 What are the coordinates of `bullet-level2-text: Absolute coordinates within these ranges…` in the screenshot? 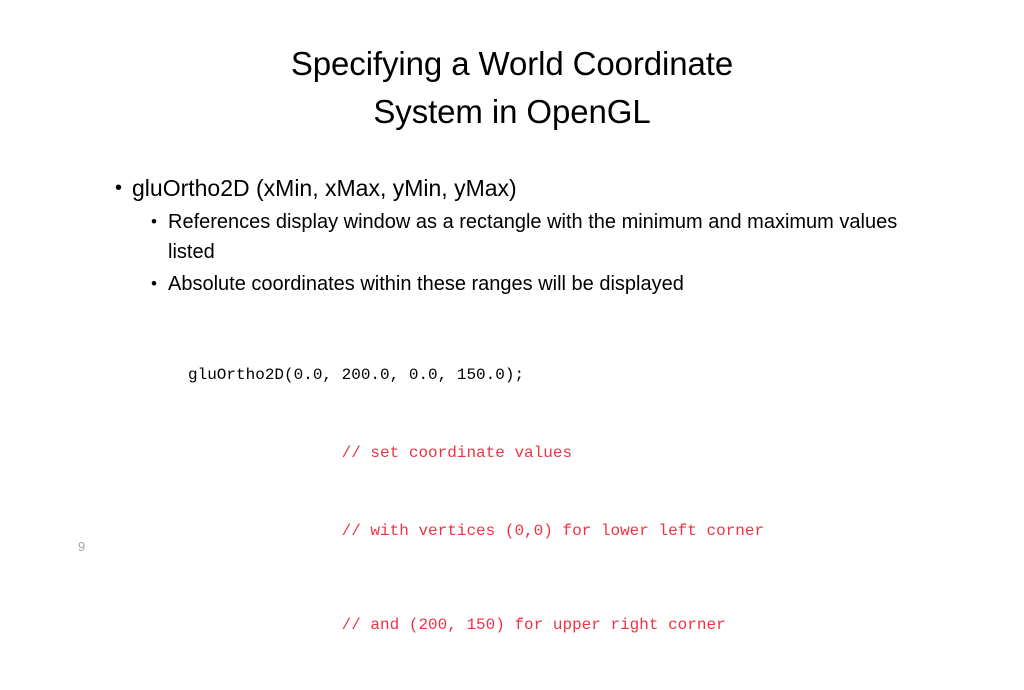 It's located at (426, 284).